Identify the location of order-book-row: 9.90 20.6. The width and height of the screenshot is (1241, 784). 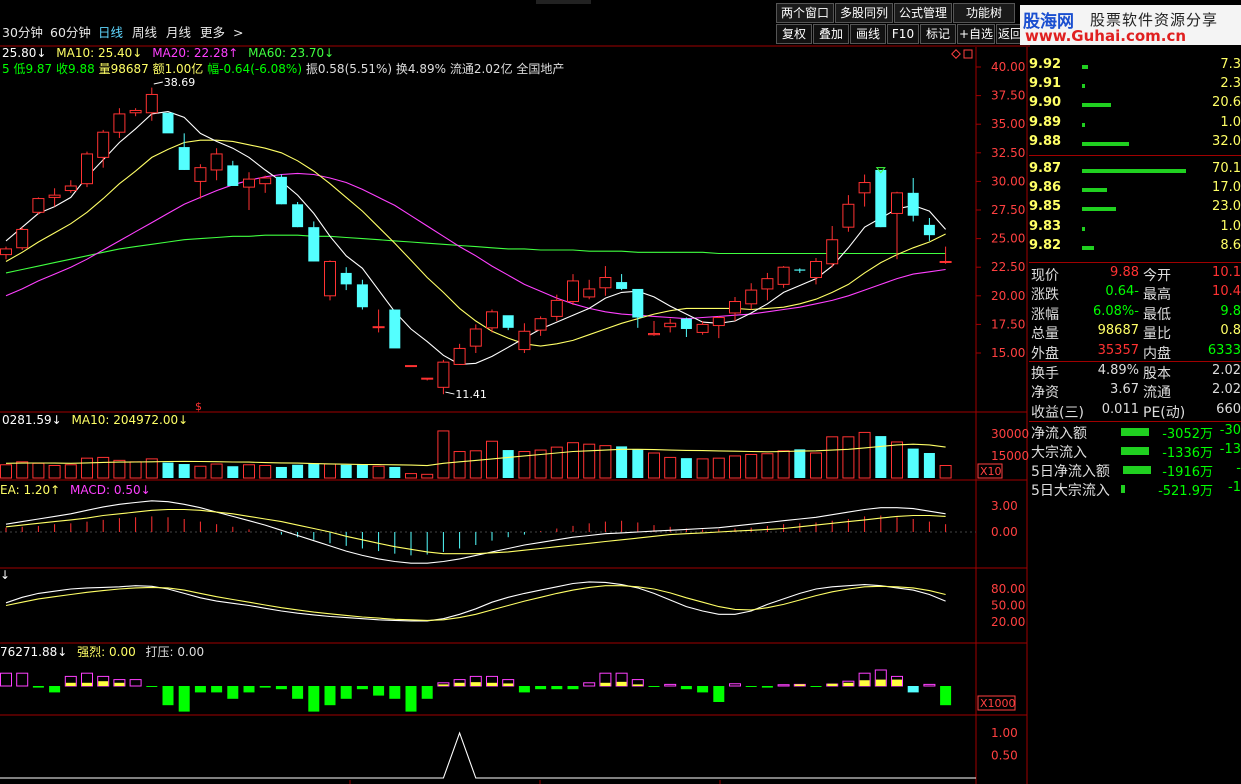
(1135, 104).